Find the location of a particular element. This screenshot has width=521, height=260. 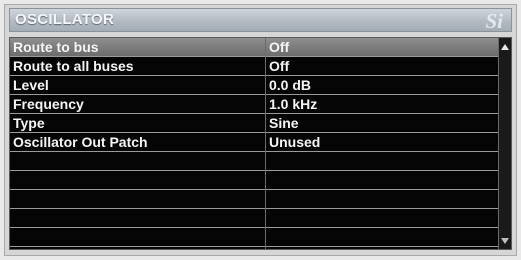

param-value: Unused is located at coordinates (294, 142).